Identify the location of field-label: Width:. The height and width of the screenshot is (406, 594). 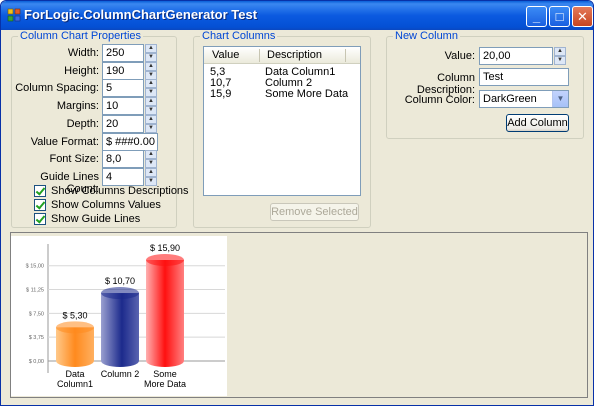
(83, 53).